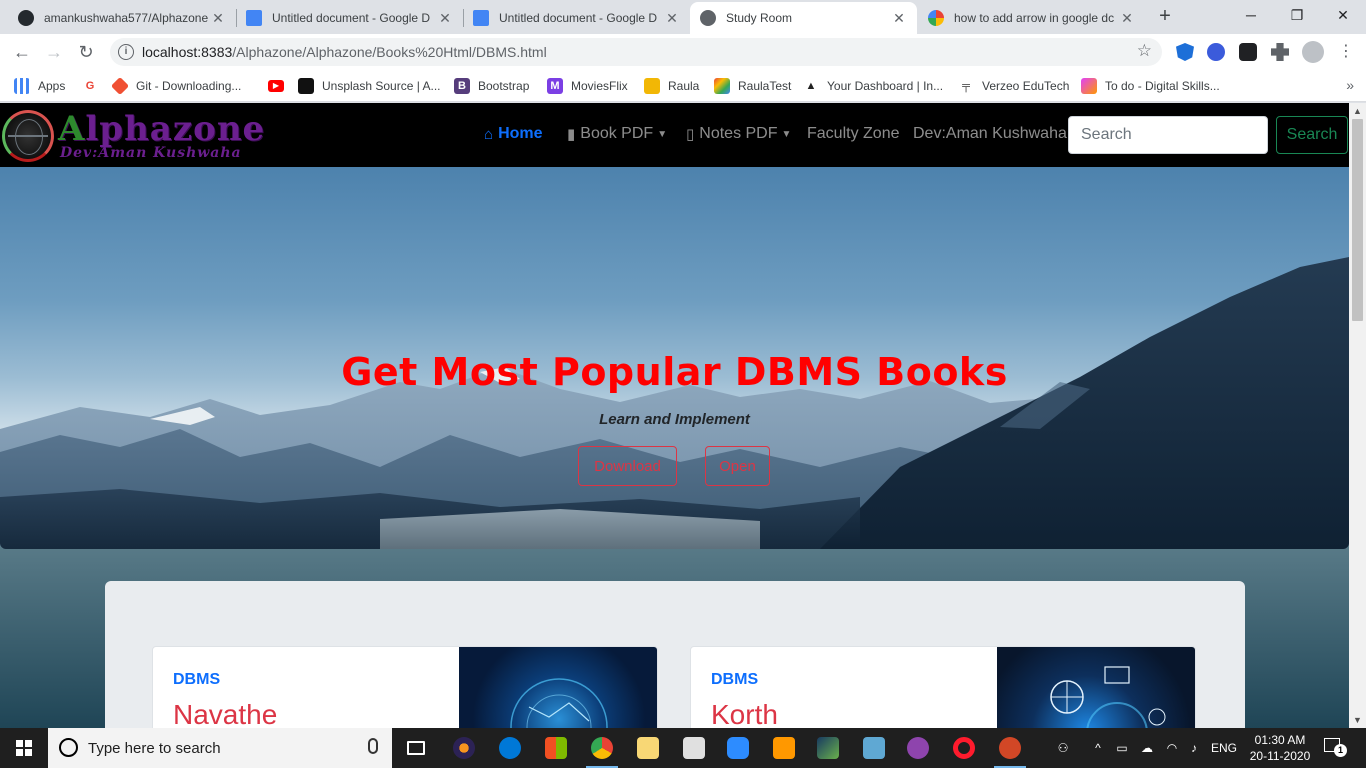 Image resolution: width=1366 pixels, height=768 pixels. I want to click on minimize-button: ─, so click(1251, 15).